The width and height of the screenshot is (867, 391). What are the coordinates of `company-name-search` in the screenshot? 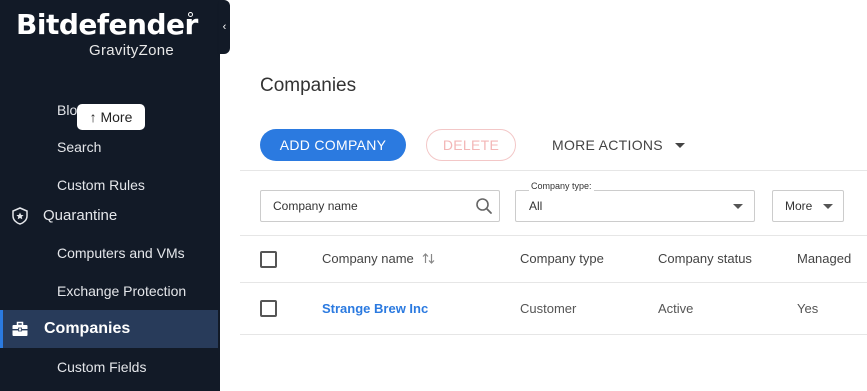 It's located at (380, 206).